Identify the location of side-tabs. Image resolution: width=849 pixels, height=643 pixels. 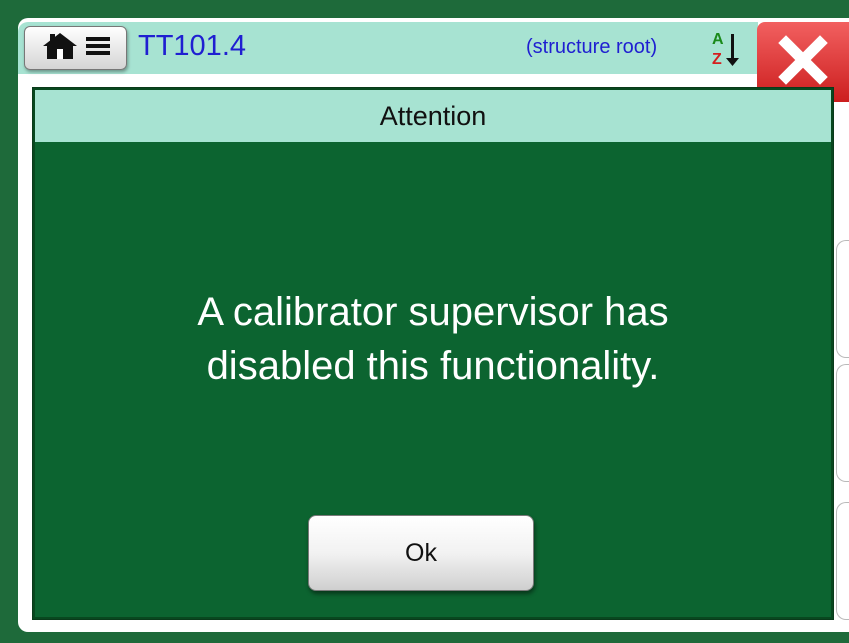
(842, 440).